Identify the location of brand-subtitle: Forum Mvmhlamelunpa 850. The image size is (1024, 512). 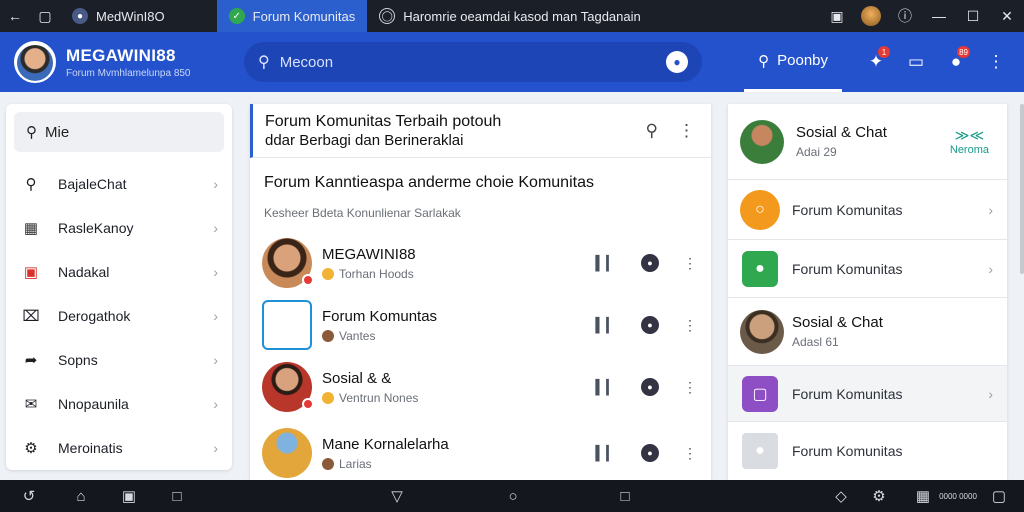
(128, 73).